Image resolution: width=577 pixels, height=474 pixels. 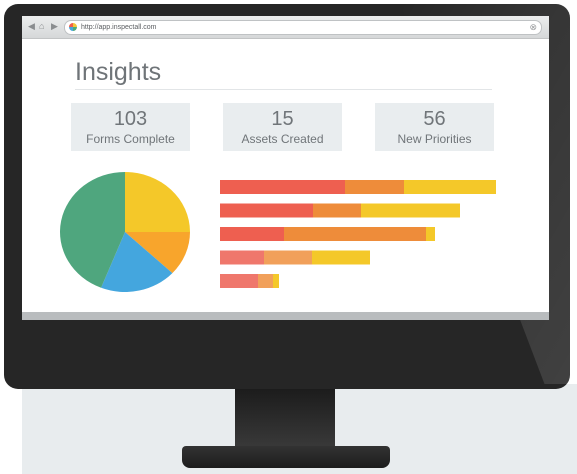 What do you see at coordinates (130, 139) in the screenshot?
I see `stat-label: Forms Complete` at bounding box center [130, 139].